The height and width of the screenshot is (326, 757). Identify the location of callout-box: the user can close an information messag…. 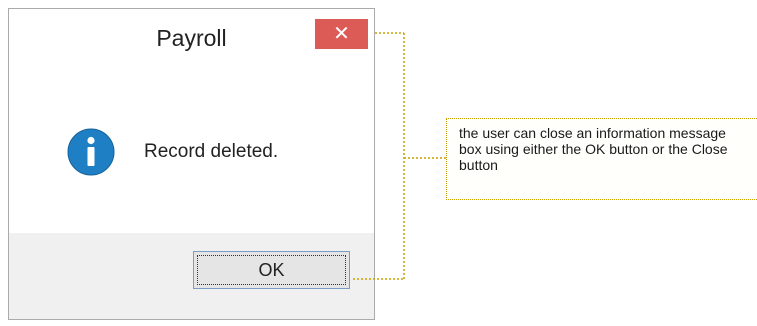
(601, 159).